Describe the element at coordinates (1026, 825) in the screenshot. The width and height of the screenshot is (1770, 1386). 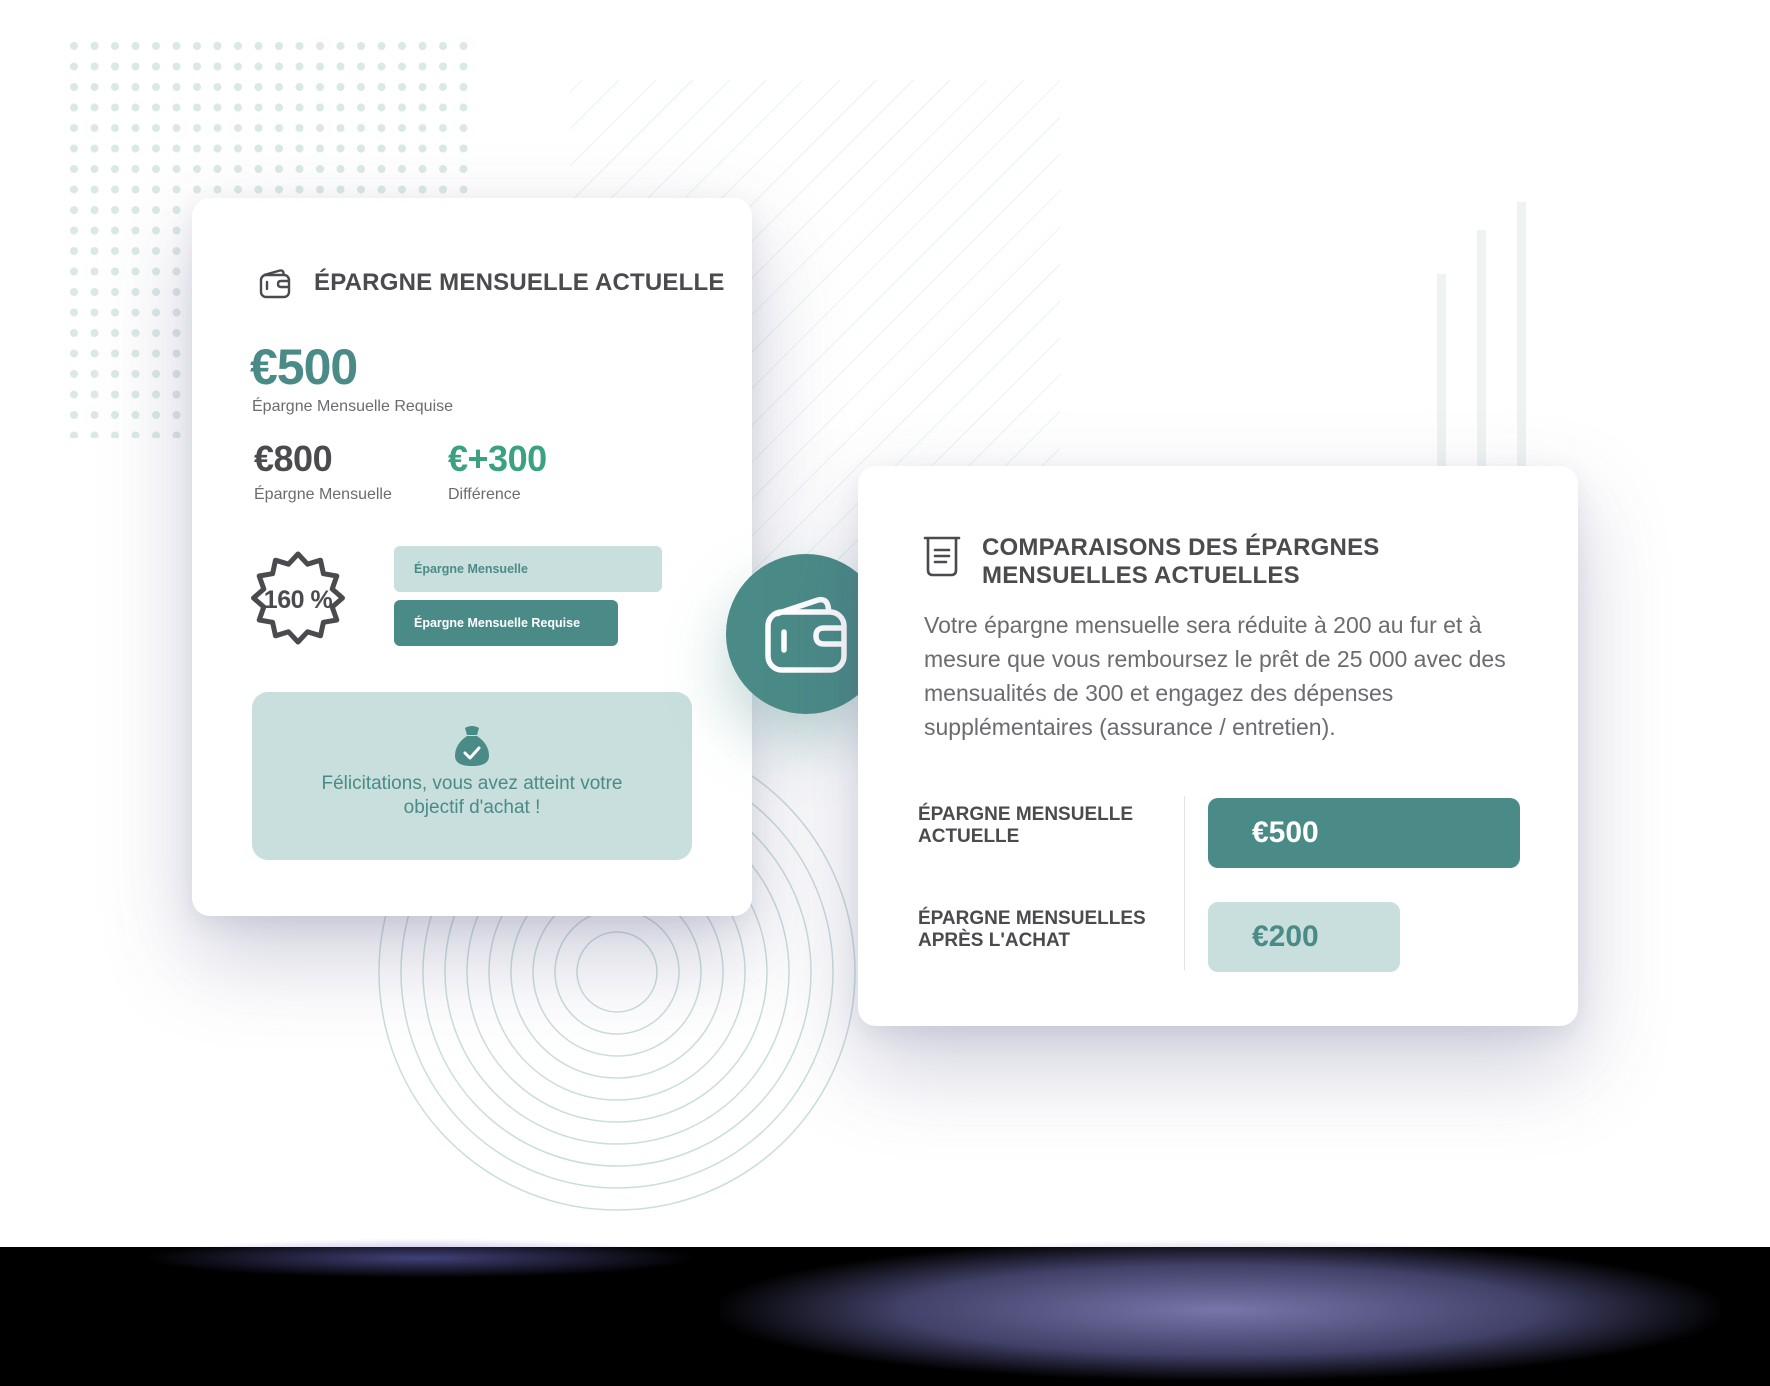
I see `current-savings-label: ÉPARGNE MENSUELLE ACTUELLE` at that location.